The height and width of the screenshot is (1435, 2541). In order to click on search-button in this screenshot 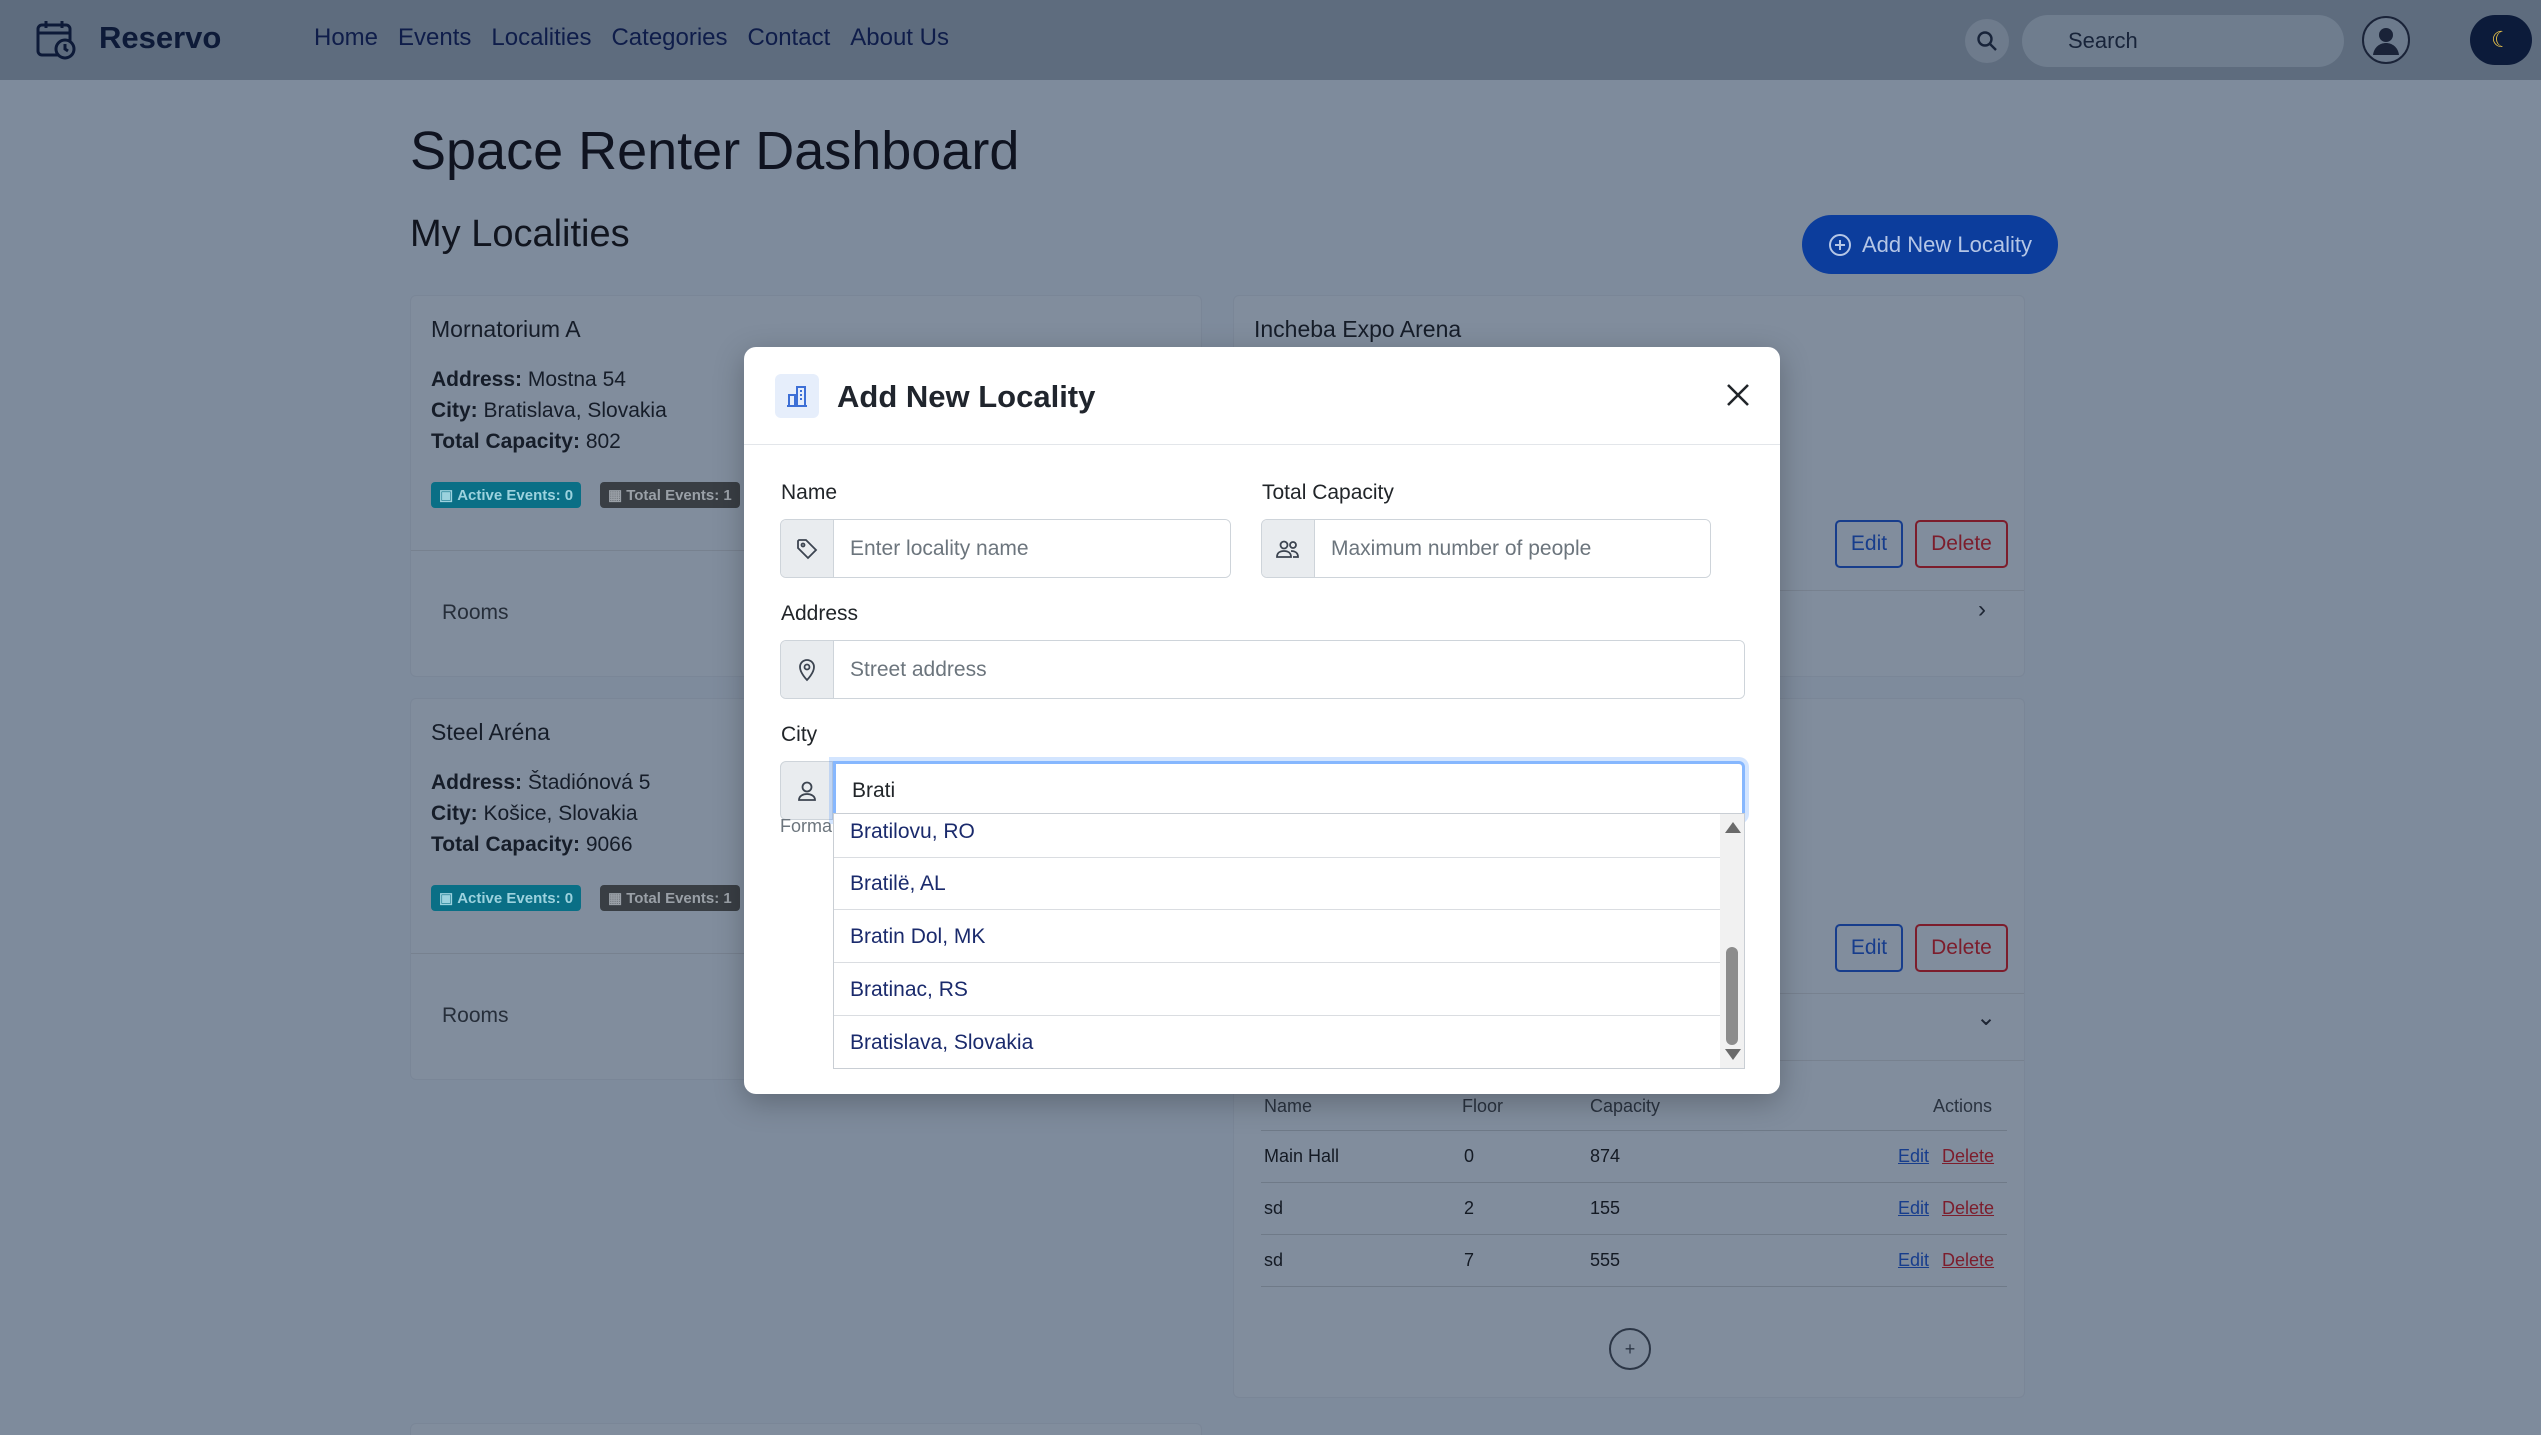, I will do `click(1987, 41)`.